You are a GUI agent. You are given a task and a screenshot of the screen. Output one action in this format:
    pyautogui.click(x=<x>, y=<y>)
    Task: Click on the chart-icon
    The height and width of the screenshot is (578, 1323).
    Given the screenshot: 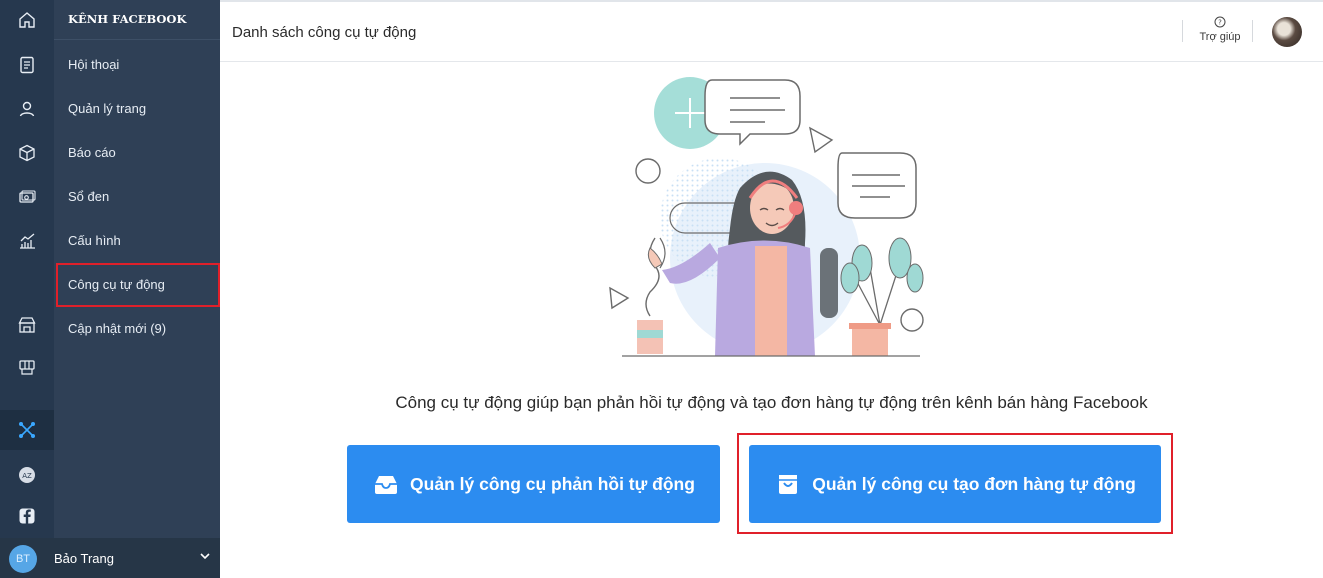 What is the action you would take?
    pyautogui.click(x=27, y=241)
    